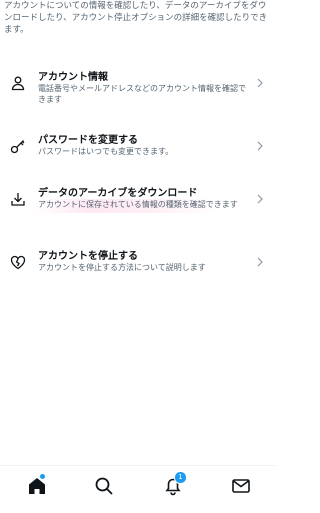  Describe the element at coordinates (180, 477) in the screenshot. I see `notification-badge: 1` at that location.